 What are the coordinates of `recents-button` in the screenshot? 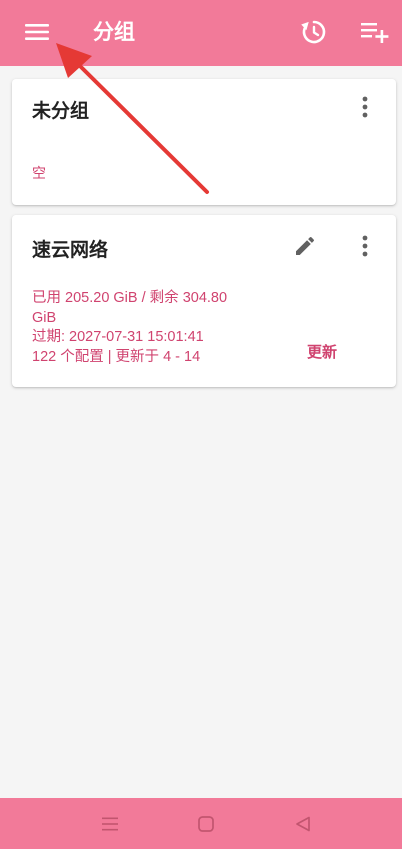 It's located at (110, 824).